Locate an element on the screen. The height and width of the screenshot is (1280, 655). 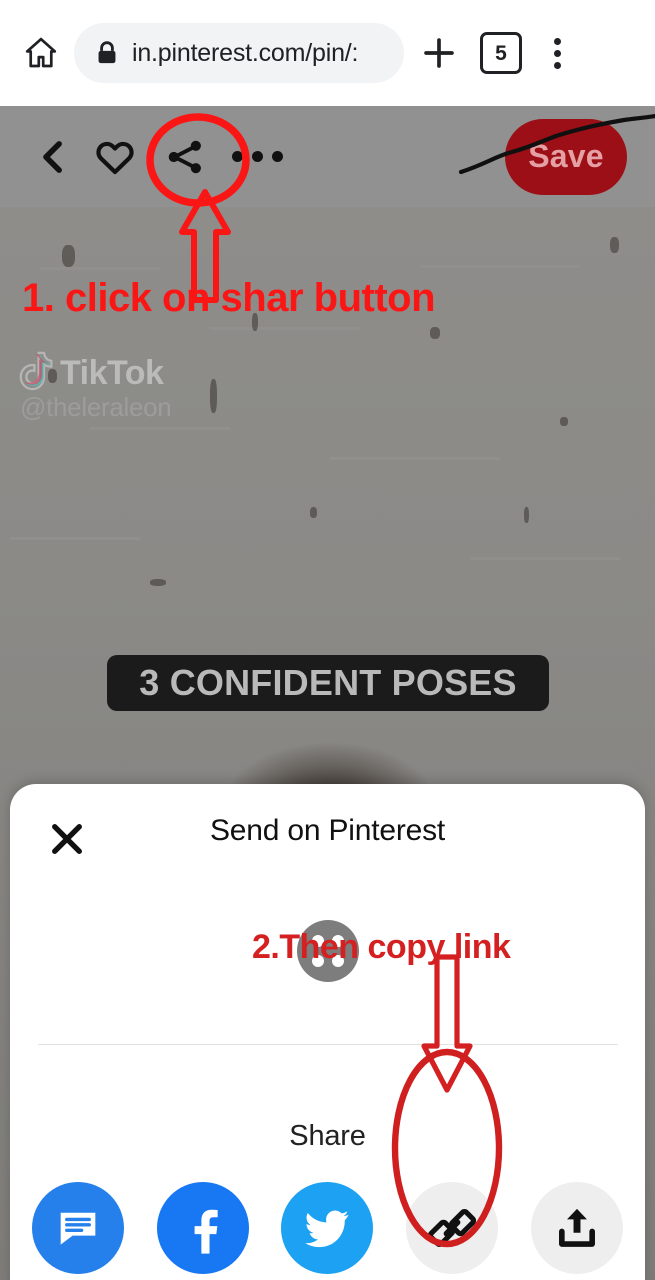
address-bar: in.pinterest.com/pin/: is located at coordinates (239, 53).